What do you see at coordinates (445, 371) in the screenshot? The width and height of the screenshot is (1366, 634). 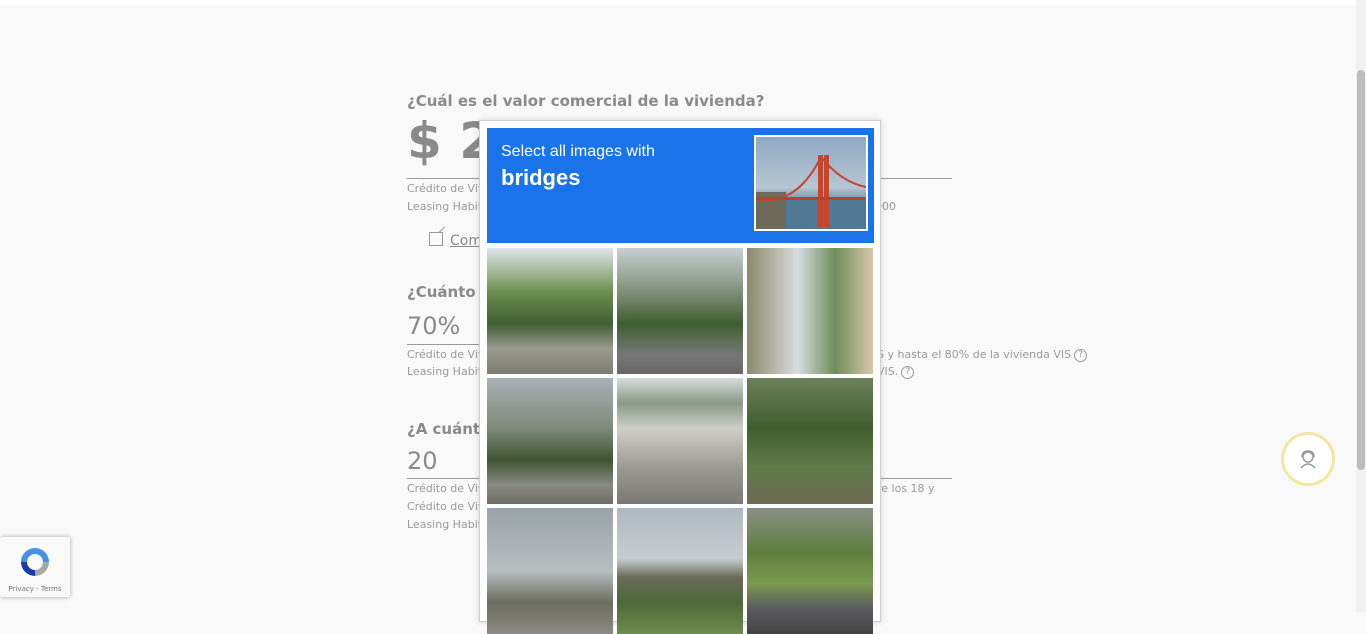 I see `note-financing-leasing: Leasing Habit` at bounding box center [445, 371].